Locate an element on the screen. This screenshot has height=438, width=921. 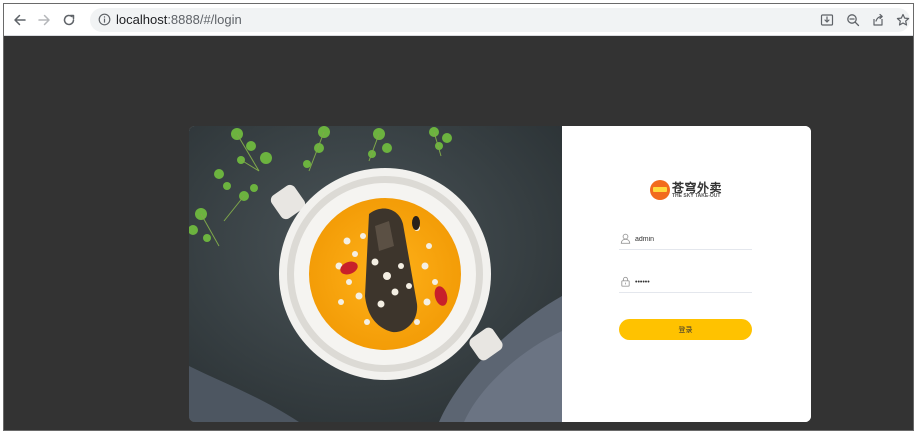
username-input is located at coordinates (690, 239).